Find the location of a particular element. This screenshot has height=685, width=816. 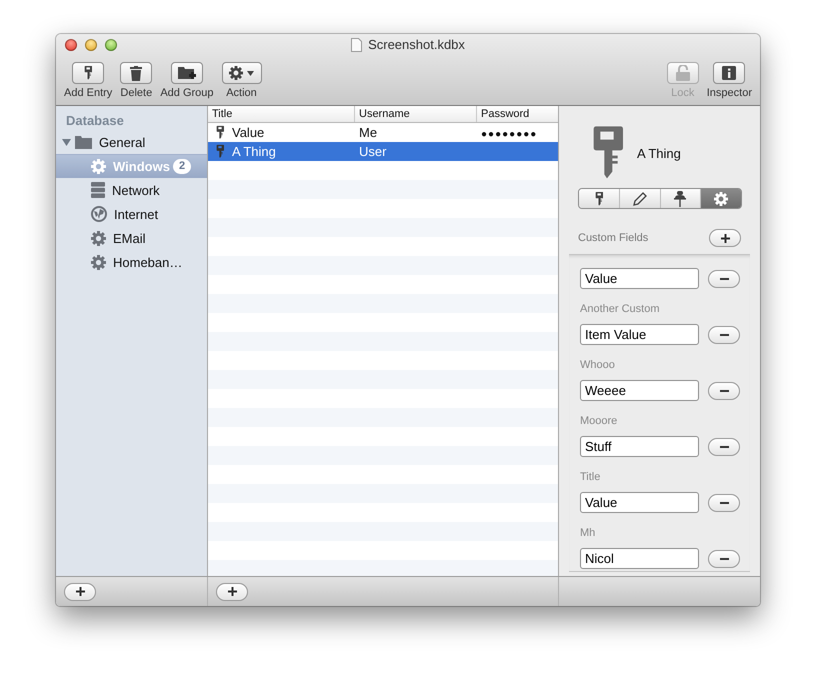

table-row: A Thing User is located at coordinates (383, 151).